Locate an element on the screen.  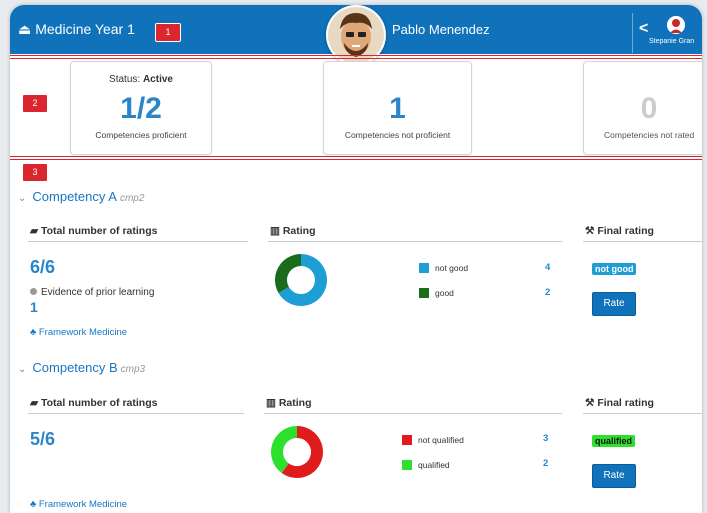
competency-b-header: ⌄ Competency Bcmp3 is located at coordinates (81, 367).